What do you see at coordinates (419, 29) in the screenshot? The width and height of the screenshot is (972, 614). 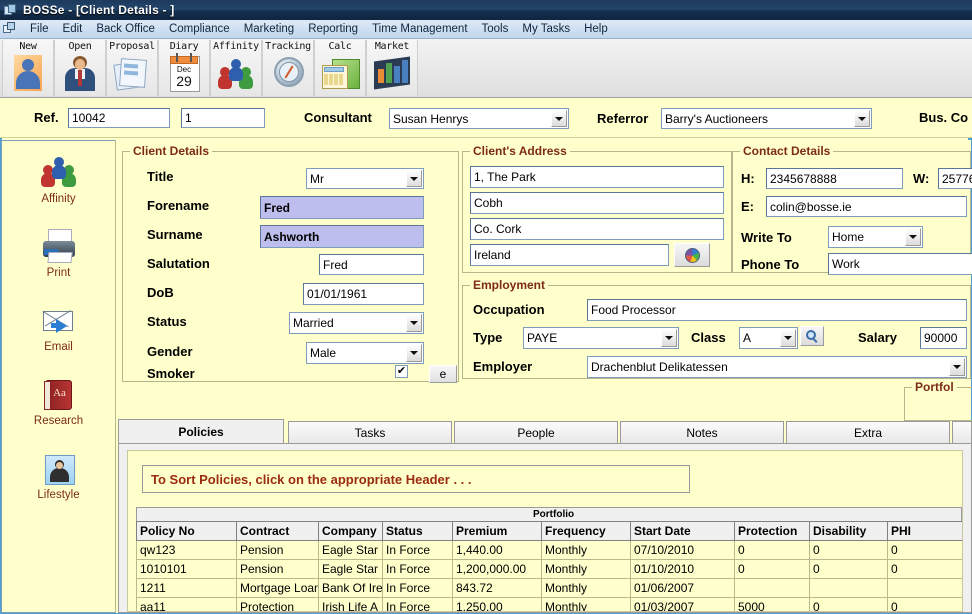 I see `menu-item-time-management: Time Management` at bounding box center [419, 29].